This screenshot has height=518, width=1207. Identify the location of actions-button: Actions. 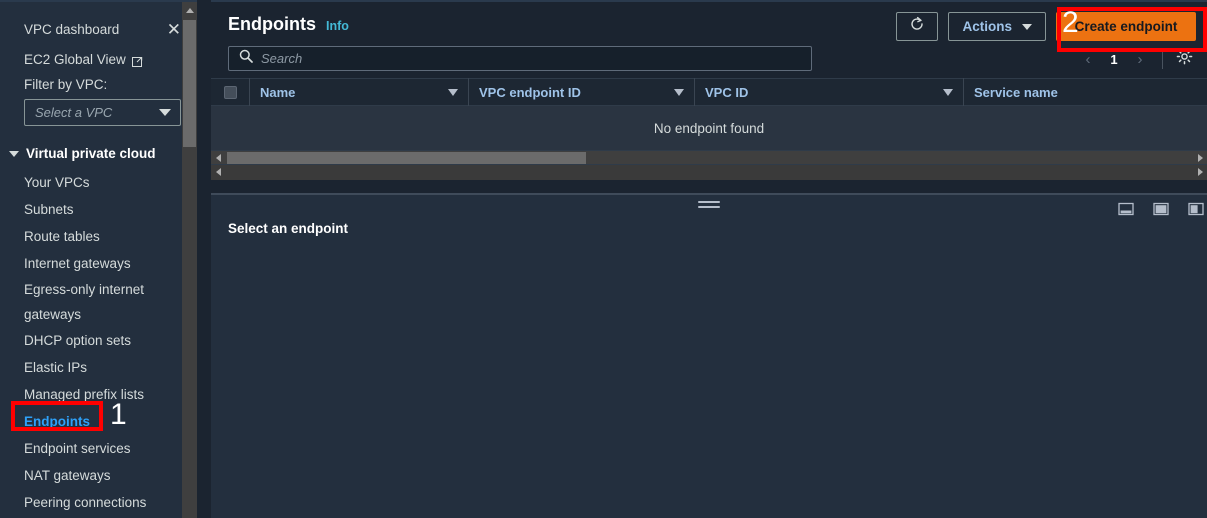
(997, 26).